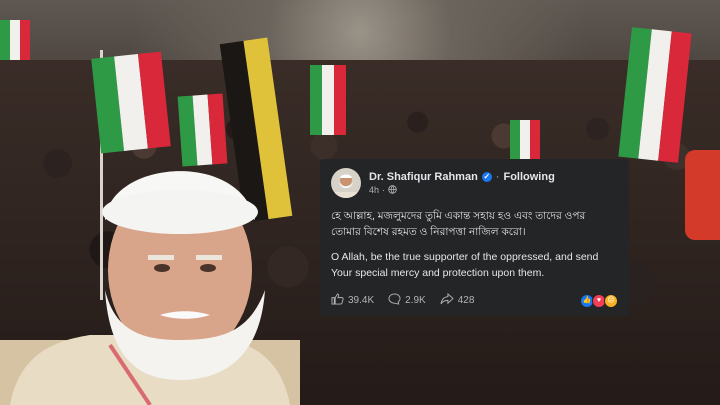 This screenshot has height=405, width=720. I want to click on reactions-summary: 👍 ♥ ☹, so click(599, 300).